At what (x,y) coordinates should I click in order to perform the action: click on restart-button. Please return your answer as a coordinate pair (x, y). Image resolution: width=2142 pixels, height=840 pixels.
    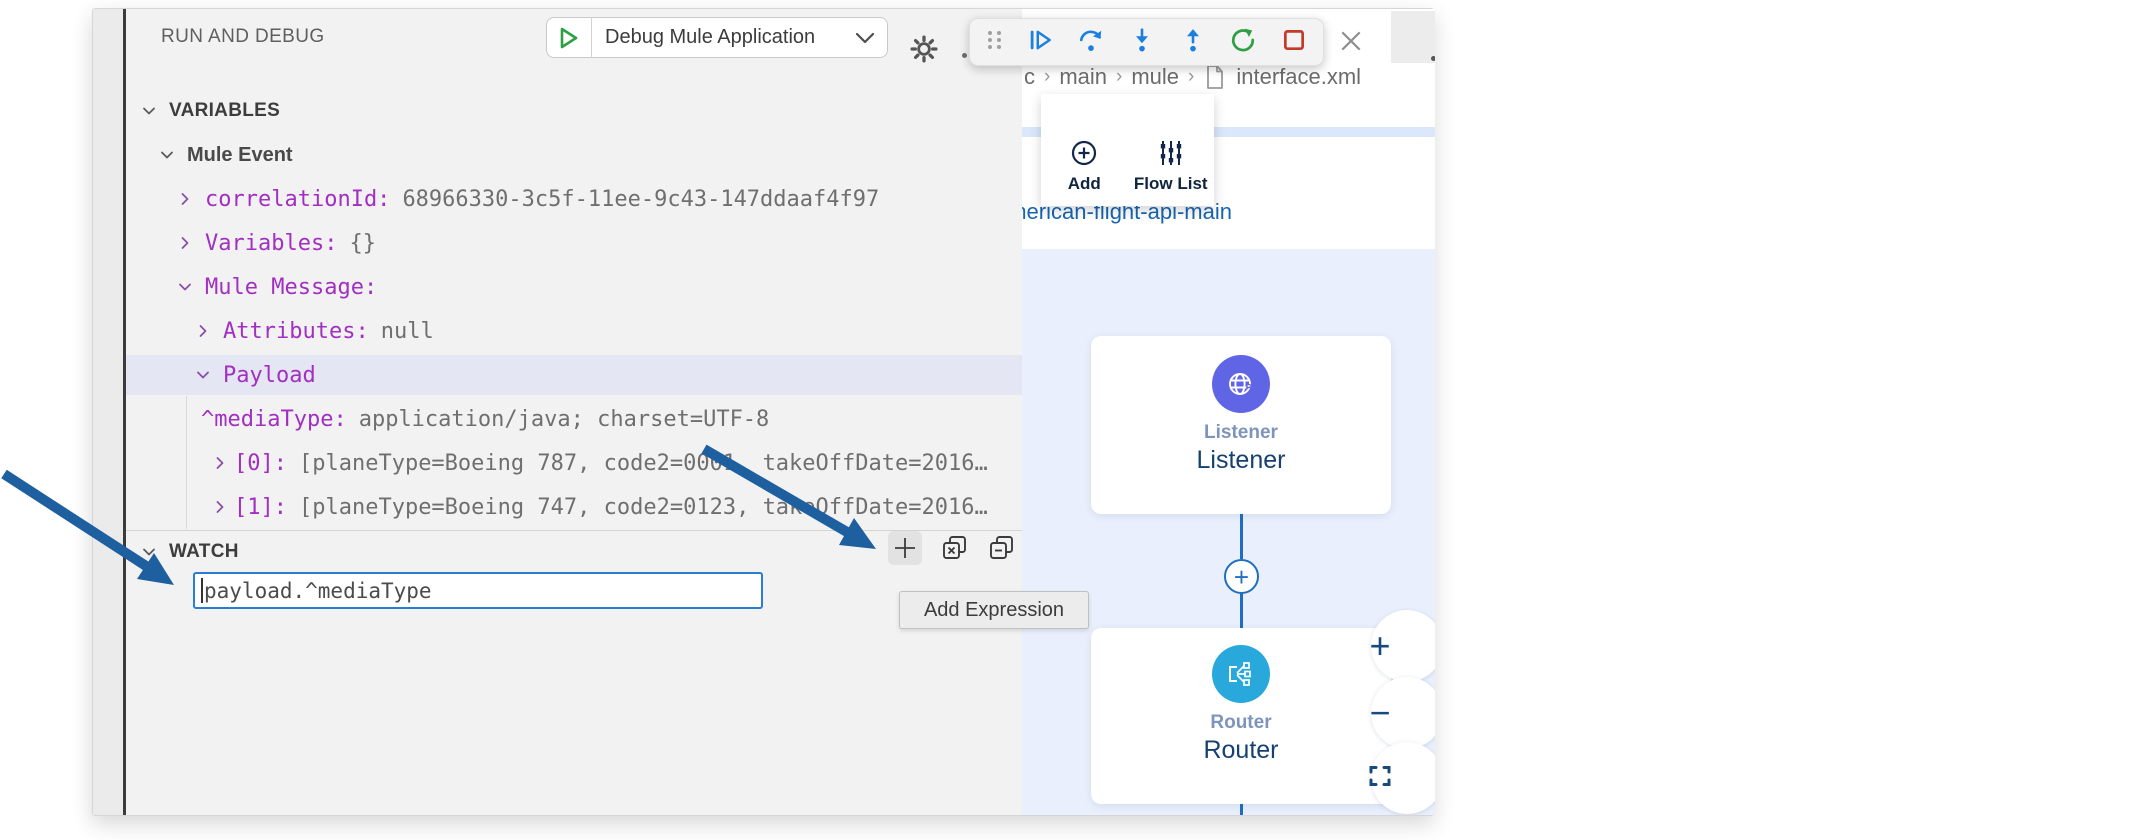
    Looking at the image, I should click on (1243, 42).